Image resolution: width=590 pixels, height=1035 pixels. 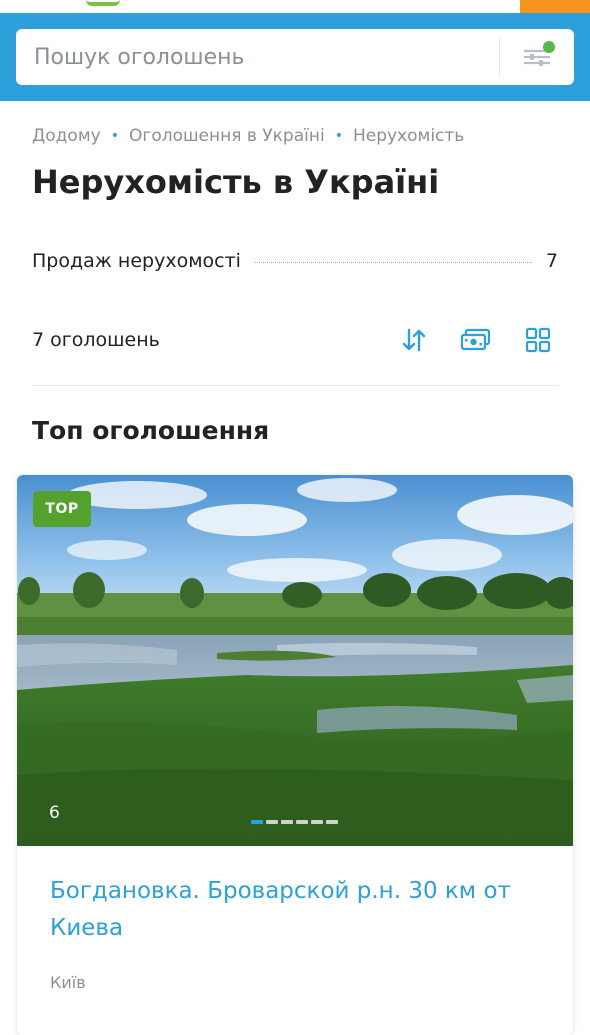 What do you see at coordinates (295, 6) in the screenshot?
I see `top-app-strip` at bounding box center [295, 6].